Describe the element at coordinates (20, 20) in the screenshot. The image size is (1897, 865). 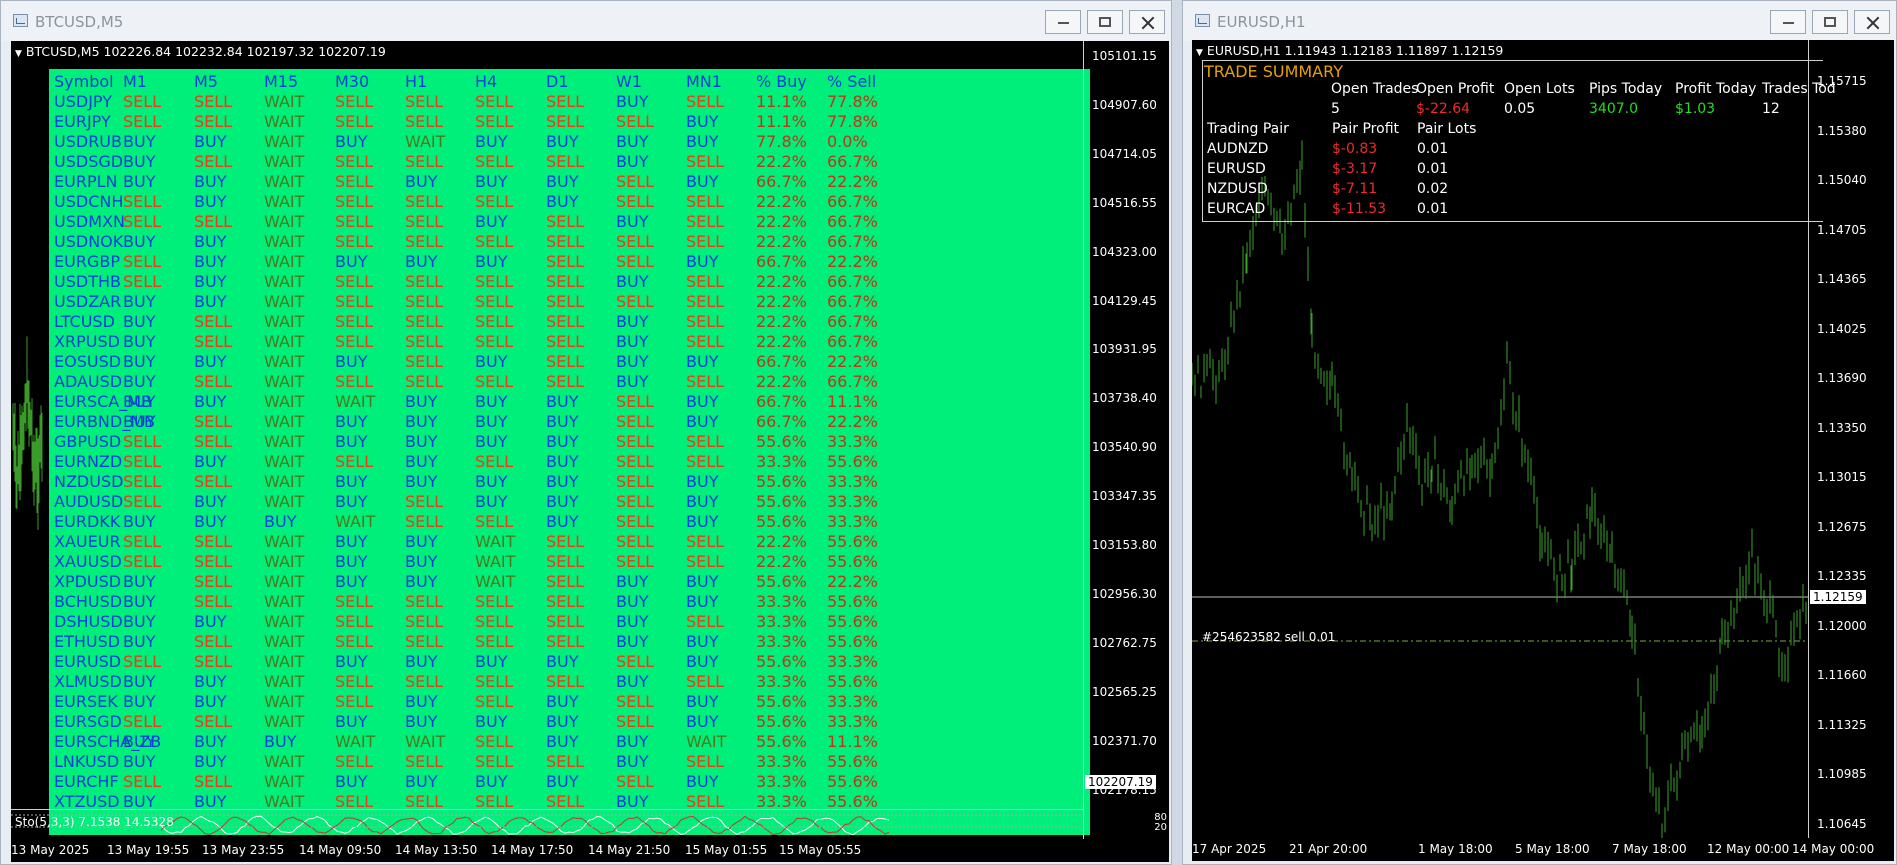
I see `chart-window-icon` at that location.